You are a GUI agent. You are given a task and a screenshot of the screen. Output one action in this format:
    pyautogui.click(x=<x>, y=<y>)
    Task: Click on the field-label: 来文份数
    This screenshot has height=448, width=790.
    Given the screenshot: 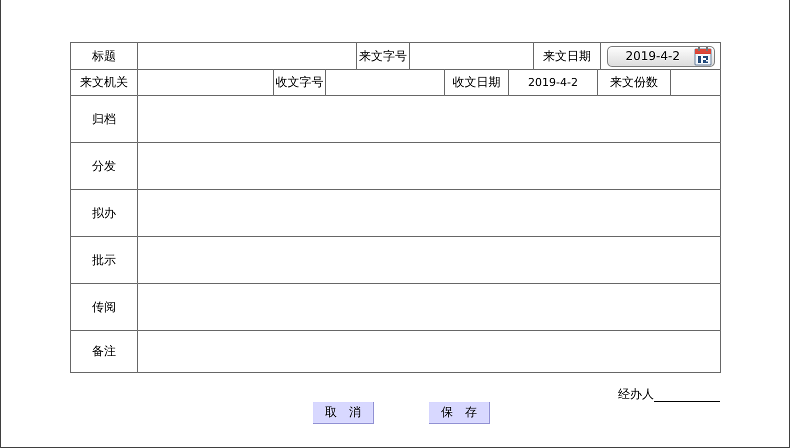 What is the action you would take?
    pyautogui.click(x=634, y=83)
    